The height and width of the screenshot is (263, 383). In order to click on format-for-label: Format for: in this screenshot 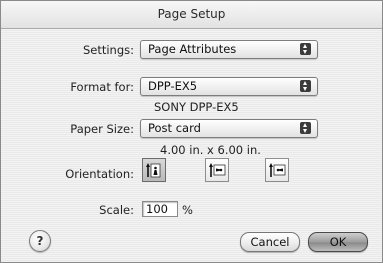, I will do `click(102, 87)`.